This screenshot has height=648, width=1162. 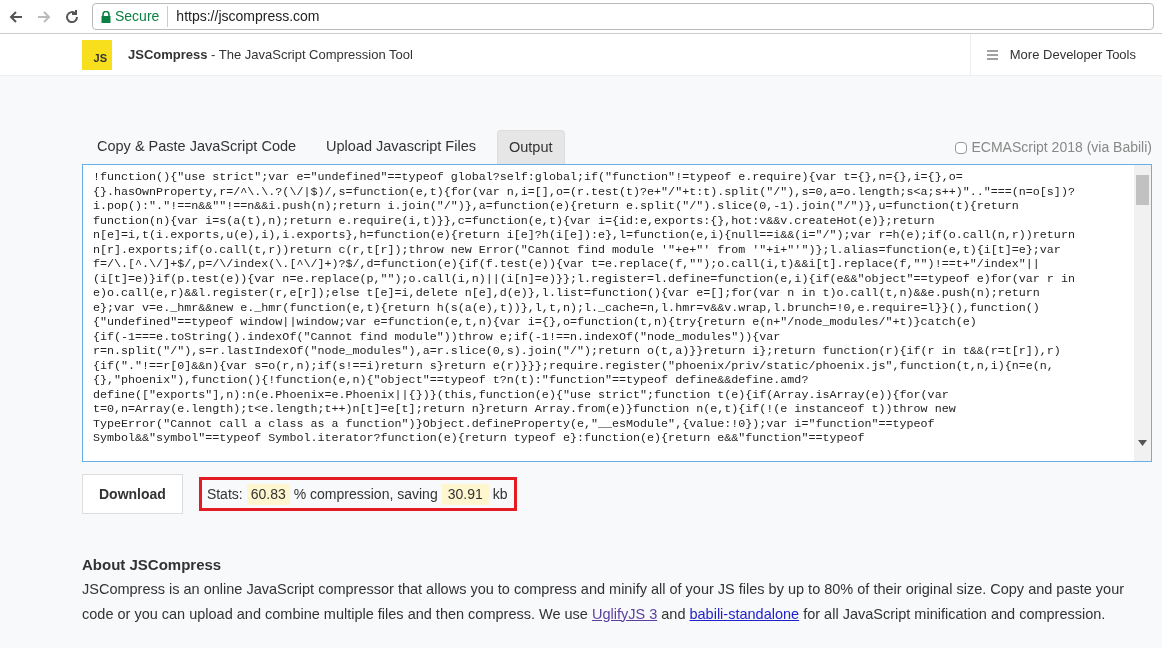 What do you see at coordinates (524, 409) in the screenshot?
I see `code-line: t=0,n=Array(e.length);t<e.length;t++)n[t]=e[t];return n}return Array.from(e)}function n(e,t){if(!(e instanceof t))throw new` at bounding box center [524, 409].